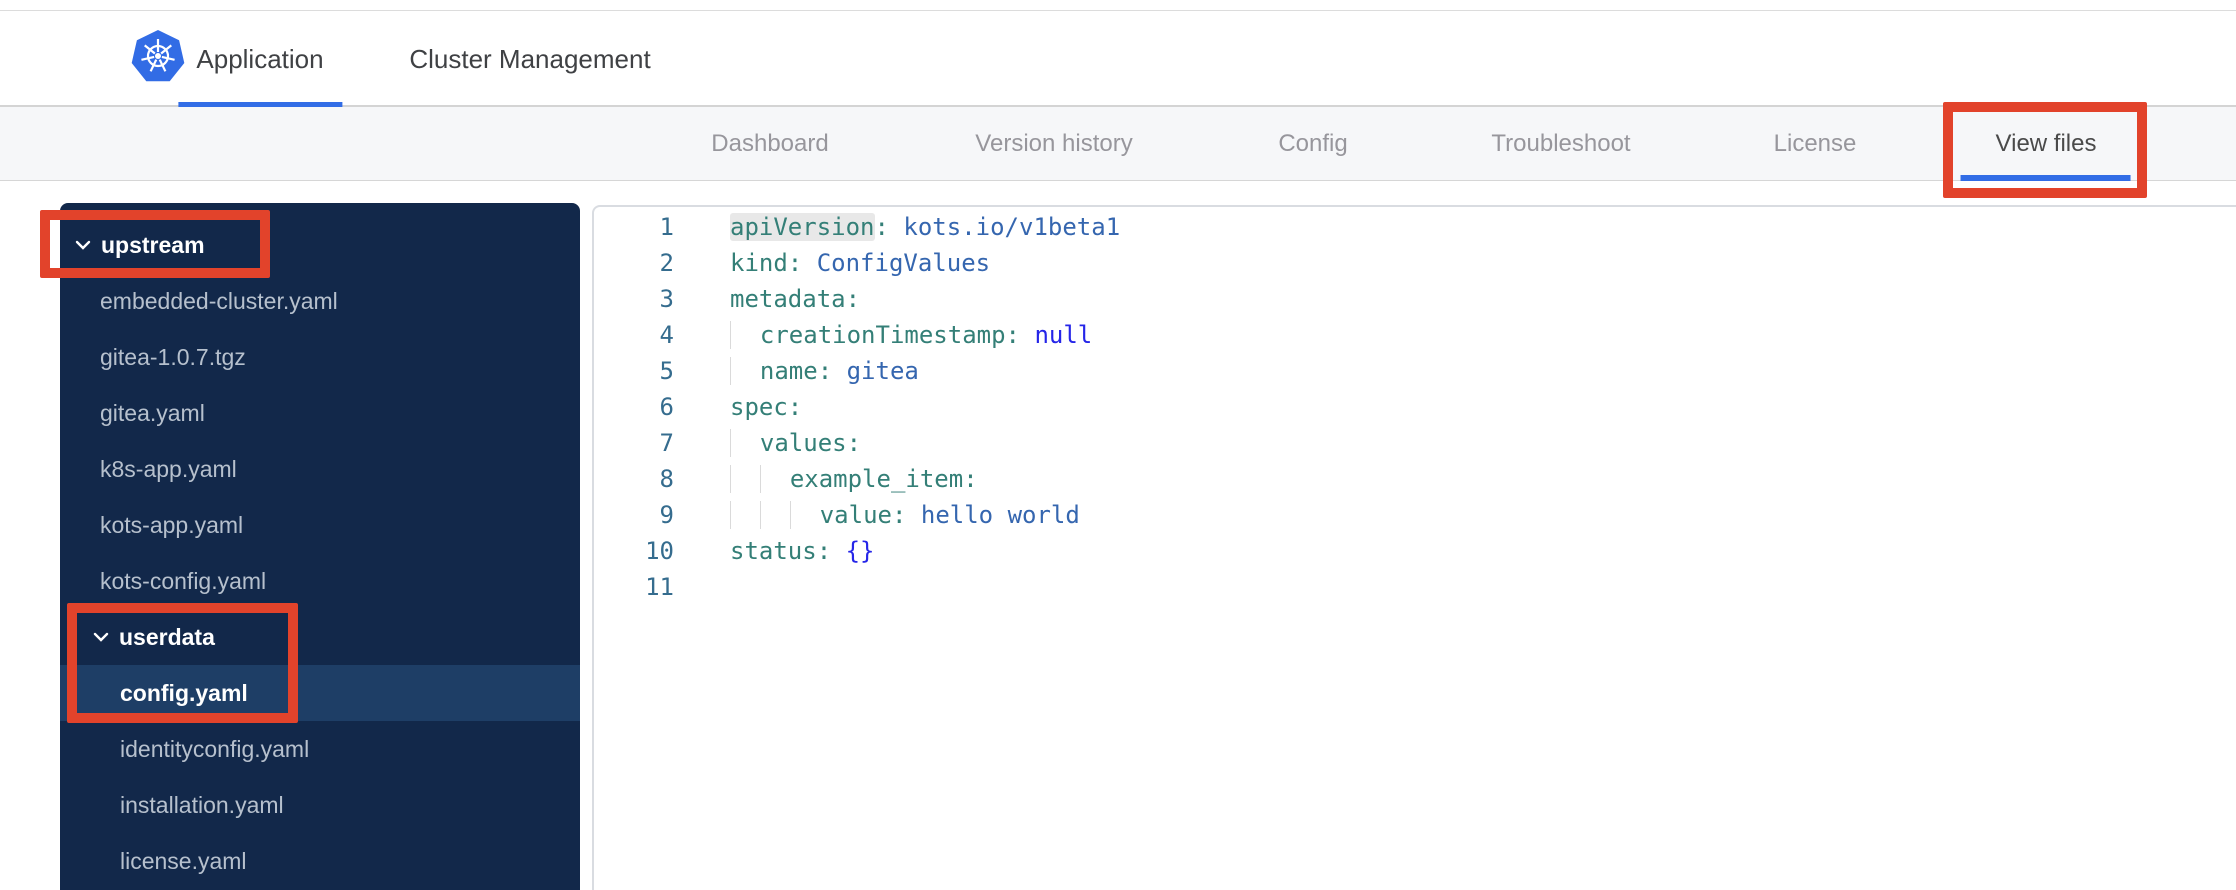  I want to click on code-text: kind: ConfigValues, so click(860, 263).